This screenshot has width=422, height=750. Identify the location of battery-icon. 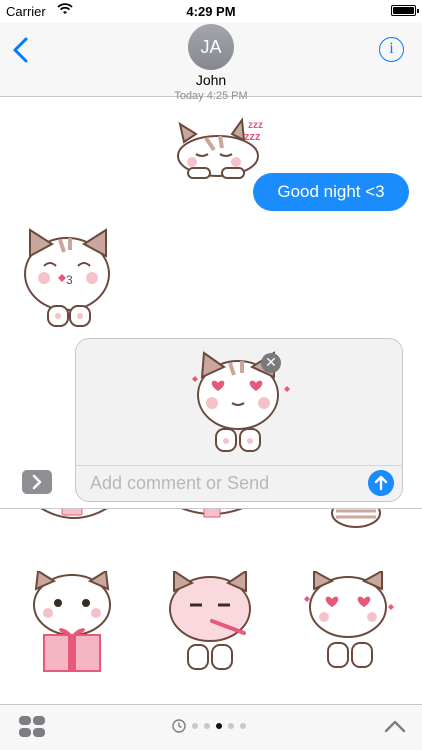
(405, 10).